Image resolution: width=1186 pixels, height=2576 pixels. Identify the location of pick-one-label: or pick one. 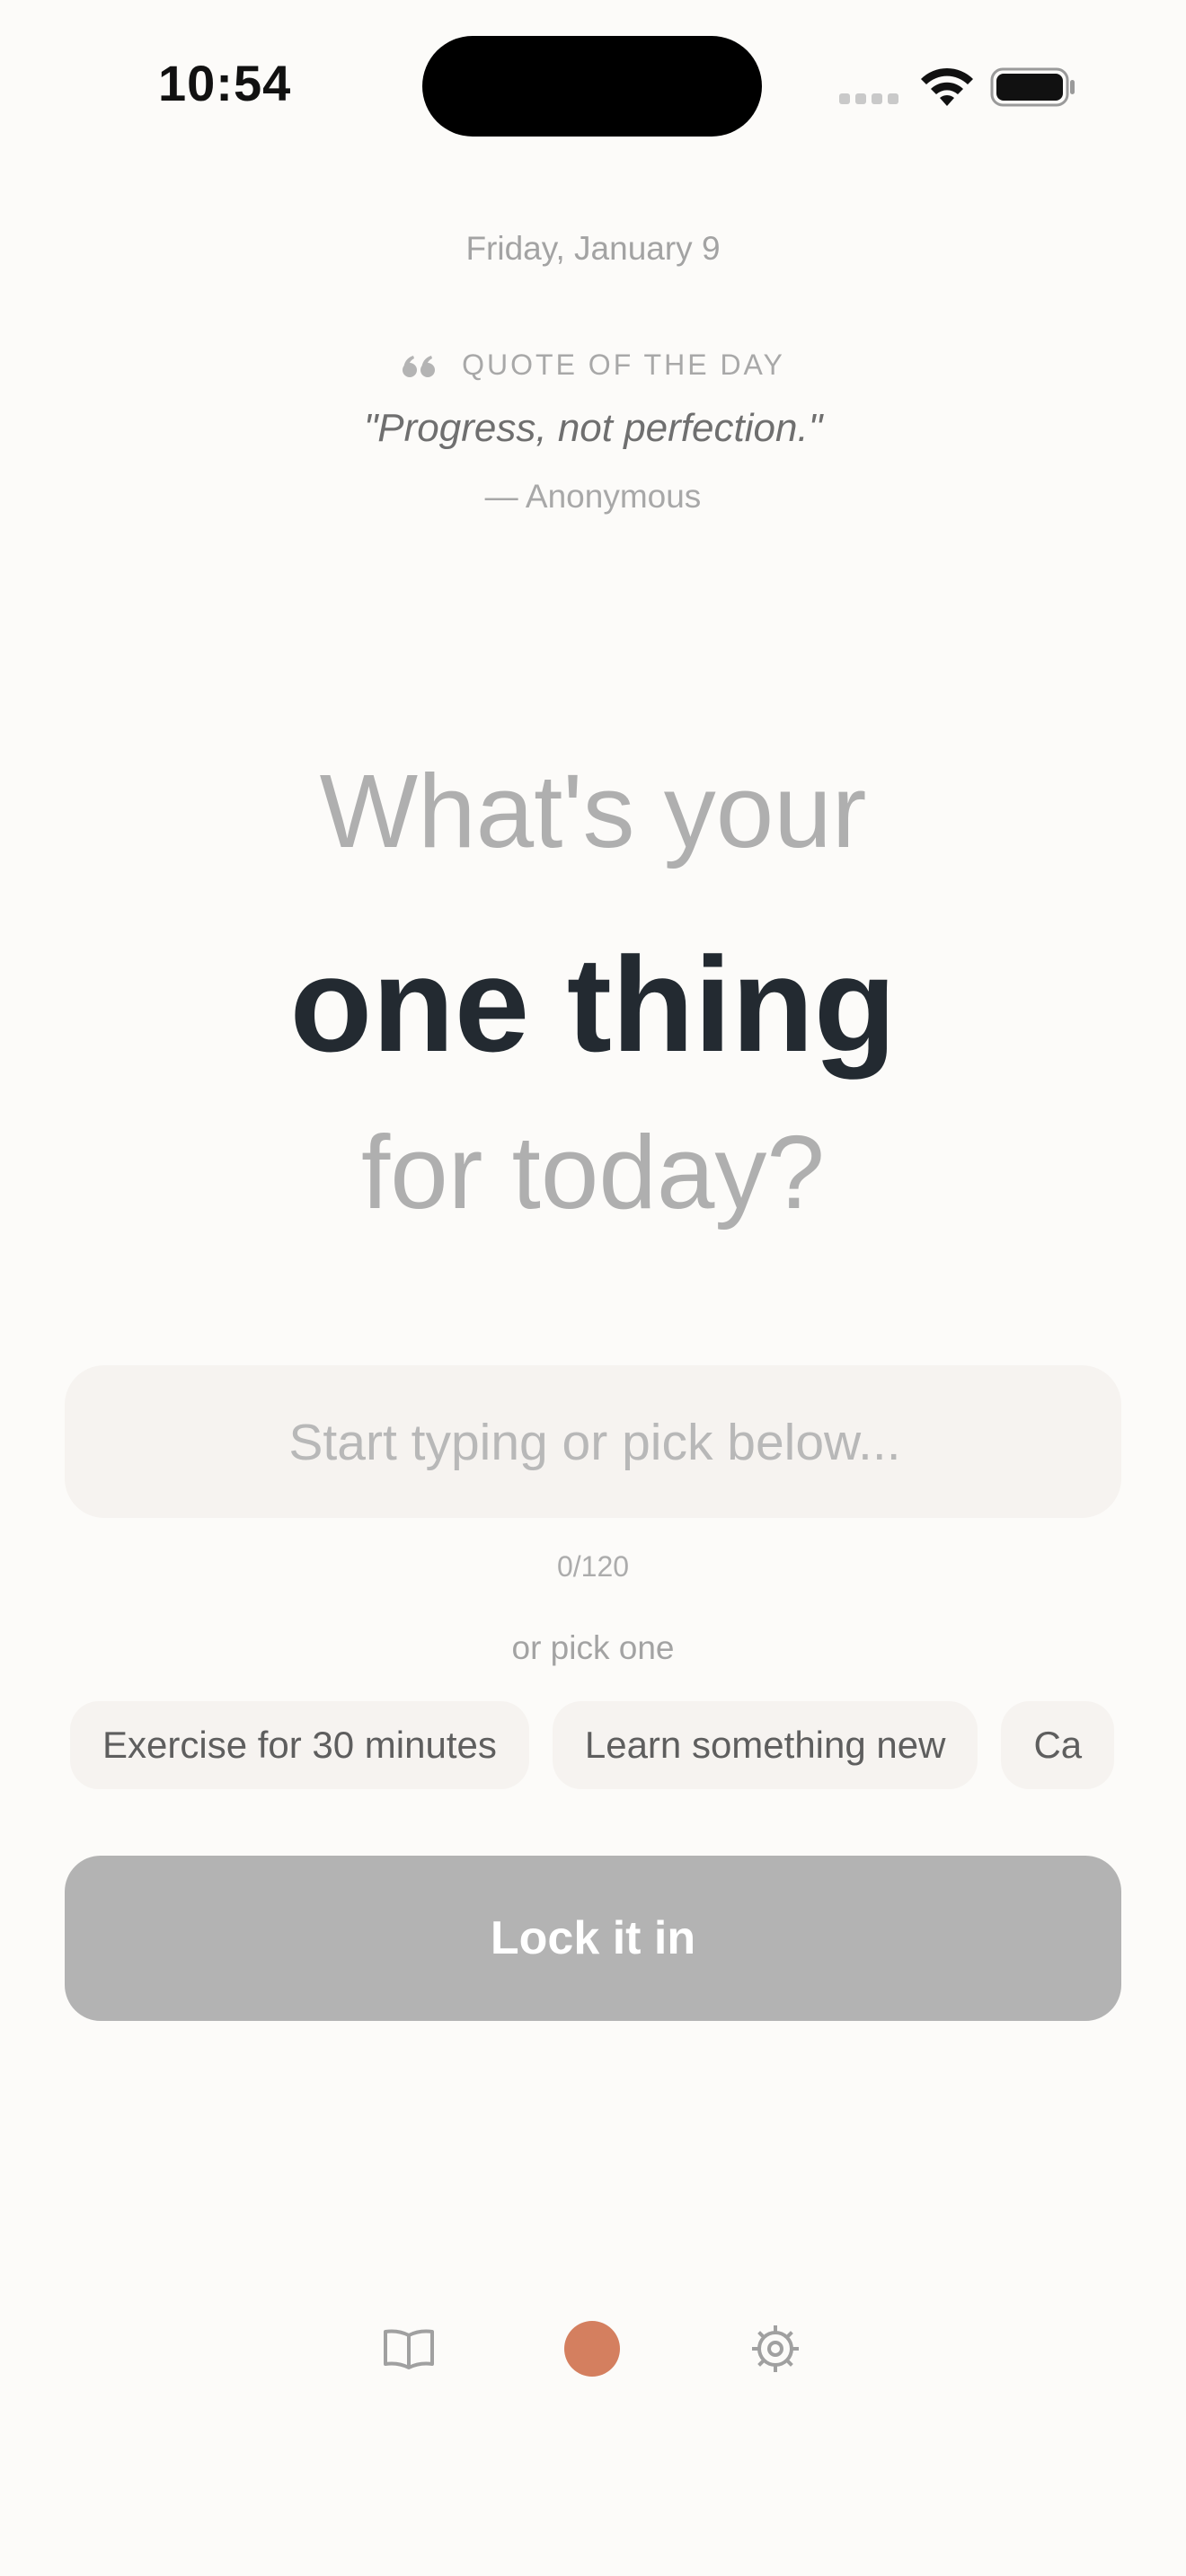
(593, 1647).